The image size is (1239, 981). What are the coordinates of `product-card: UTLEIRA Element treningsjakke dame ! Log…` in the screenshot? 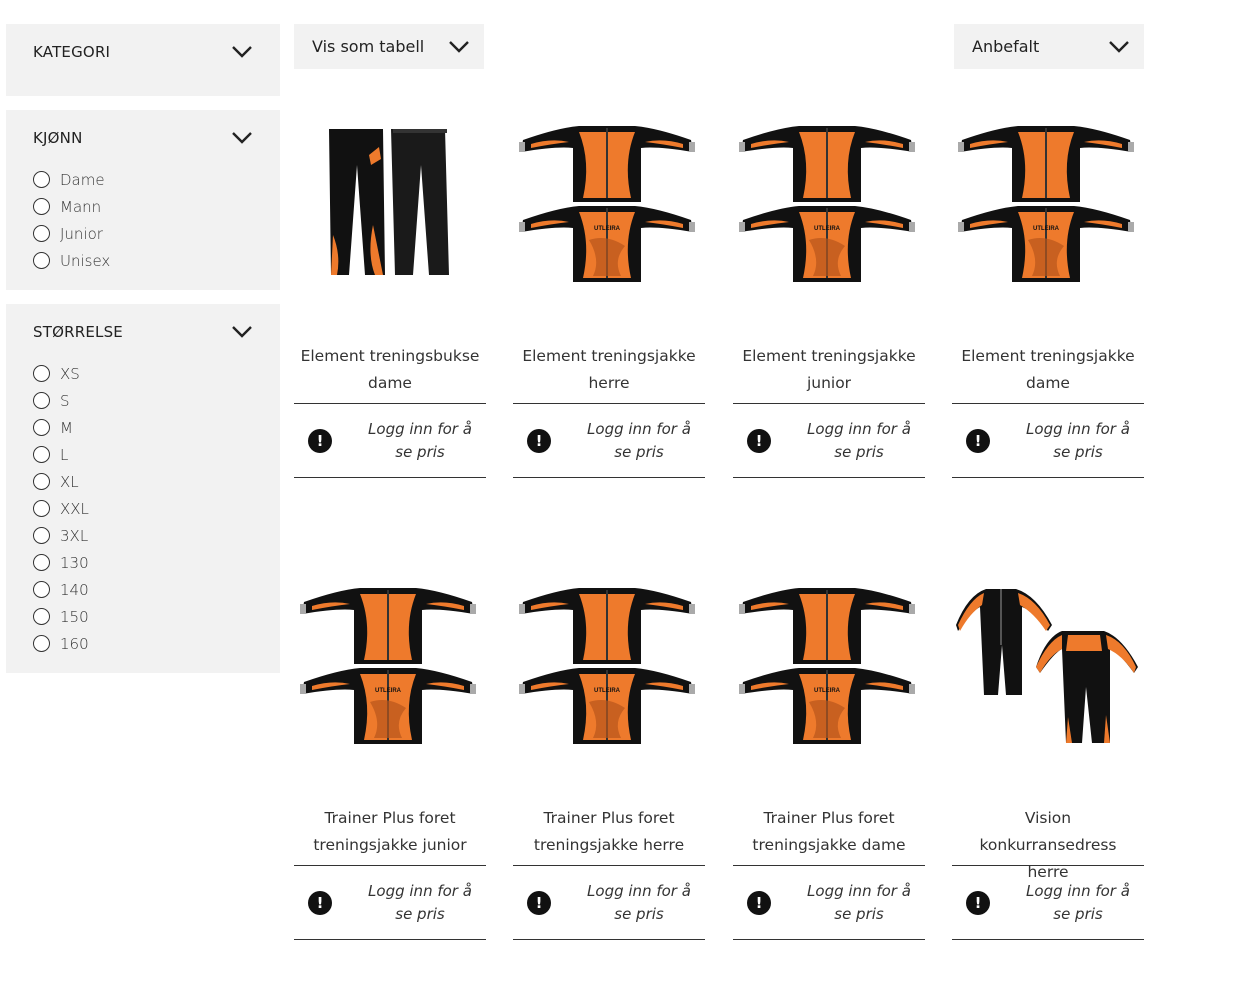 It's located at (1048, 289).